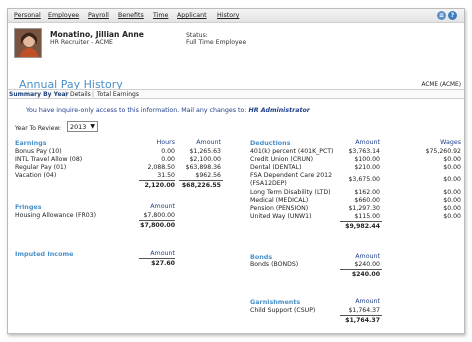 This screenshot has height=342, width=472. What do you see at coordinates (165, 142) in the screenshot?
I see `earnings-hours-header: Hours` at bounding box center [165, 142].